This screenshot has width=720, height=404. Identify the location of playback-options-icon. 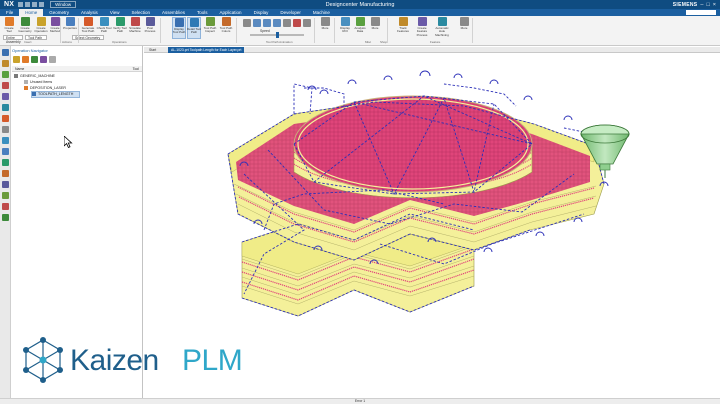
(307, 23).